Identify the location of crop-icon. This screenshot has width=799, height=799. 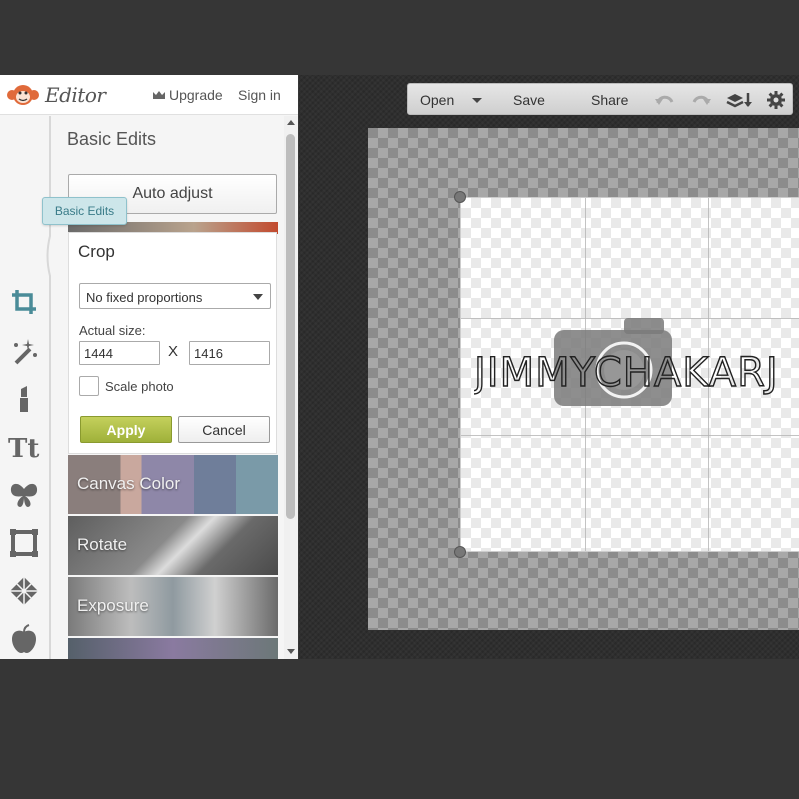
(24, 302).